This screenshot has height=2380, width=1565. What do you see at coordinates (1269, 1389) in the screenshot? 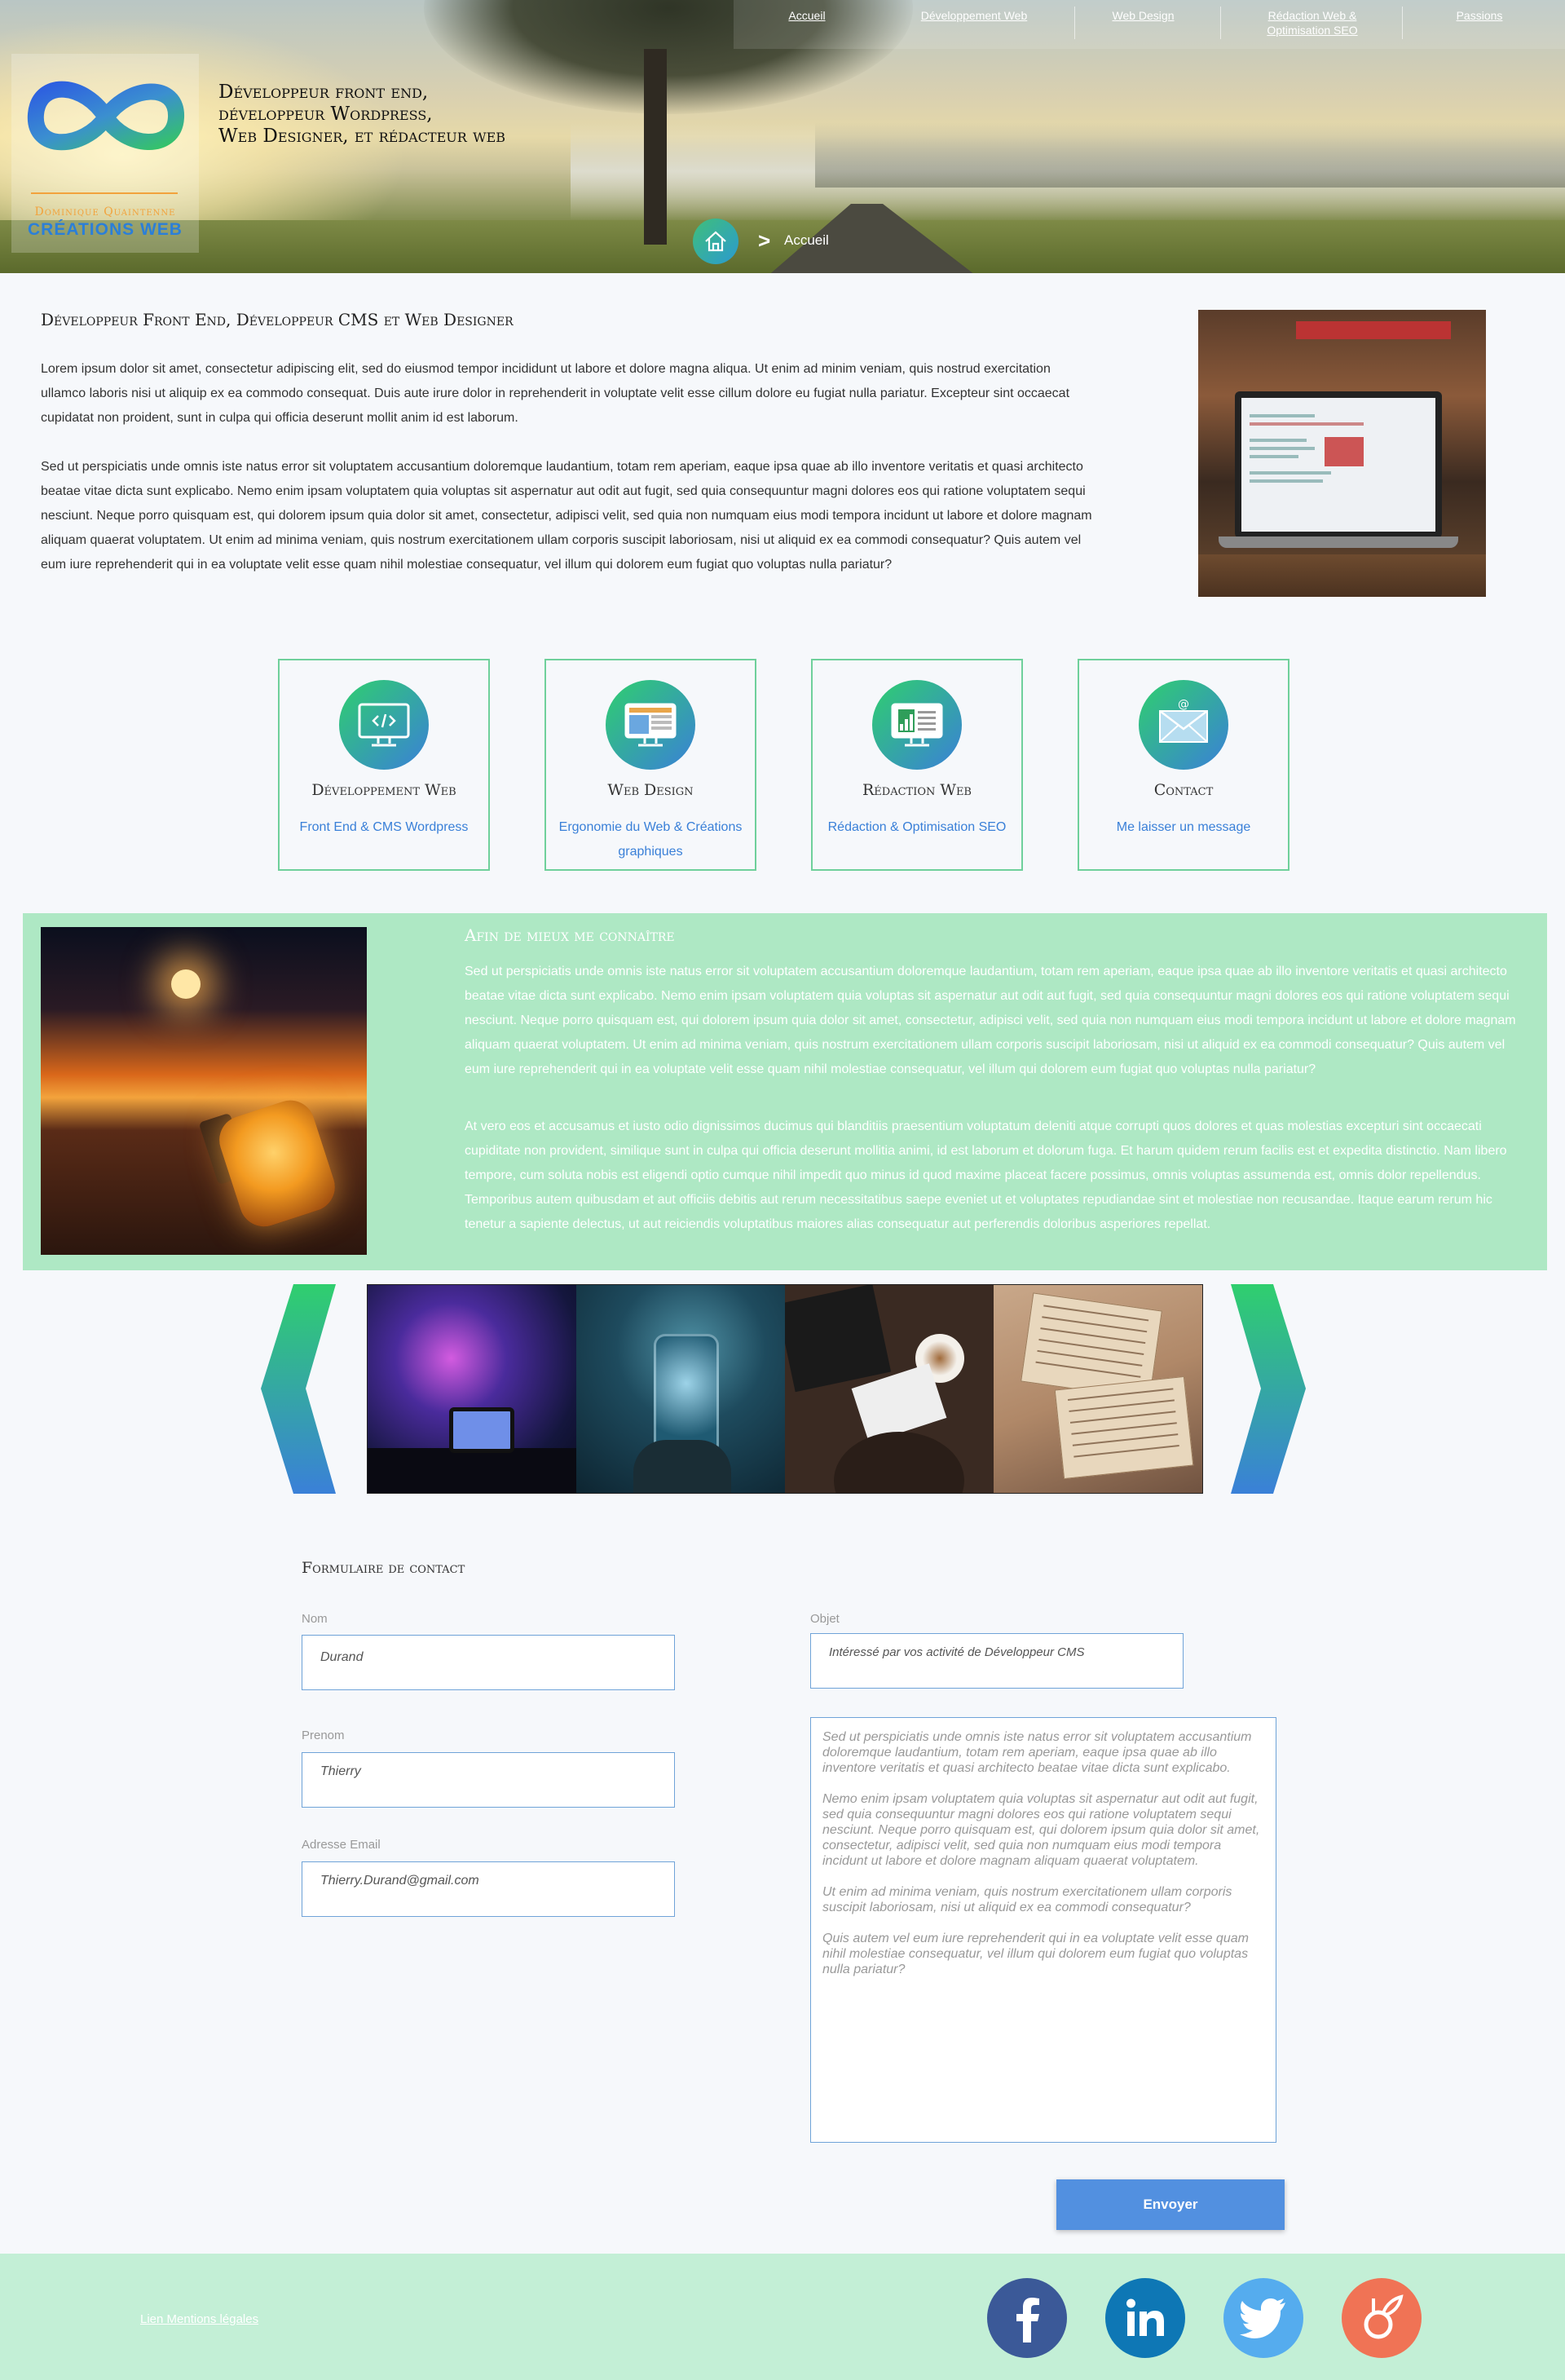
I see `gallery-next-arrow-icon` at bounding box center [1269, 1389].